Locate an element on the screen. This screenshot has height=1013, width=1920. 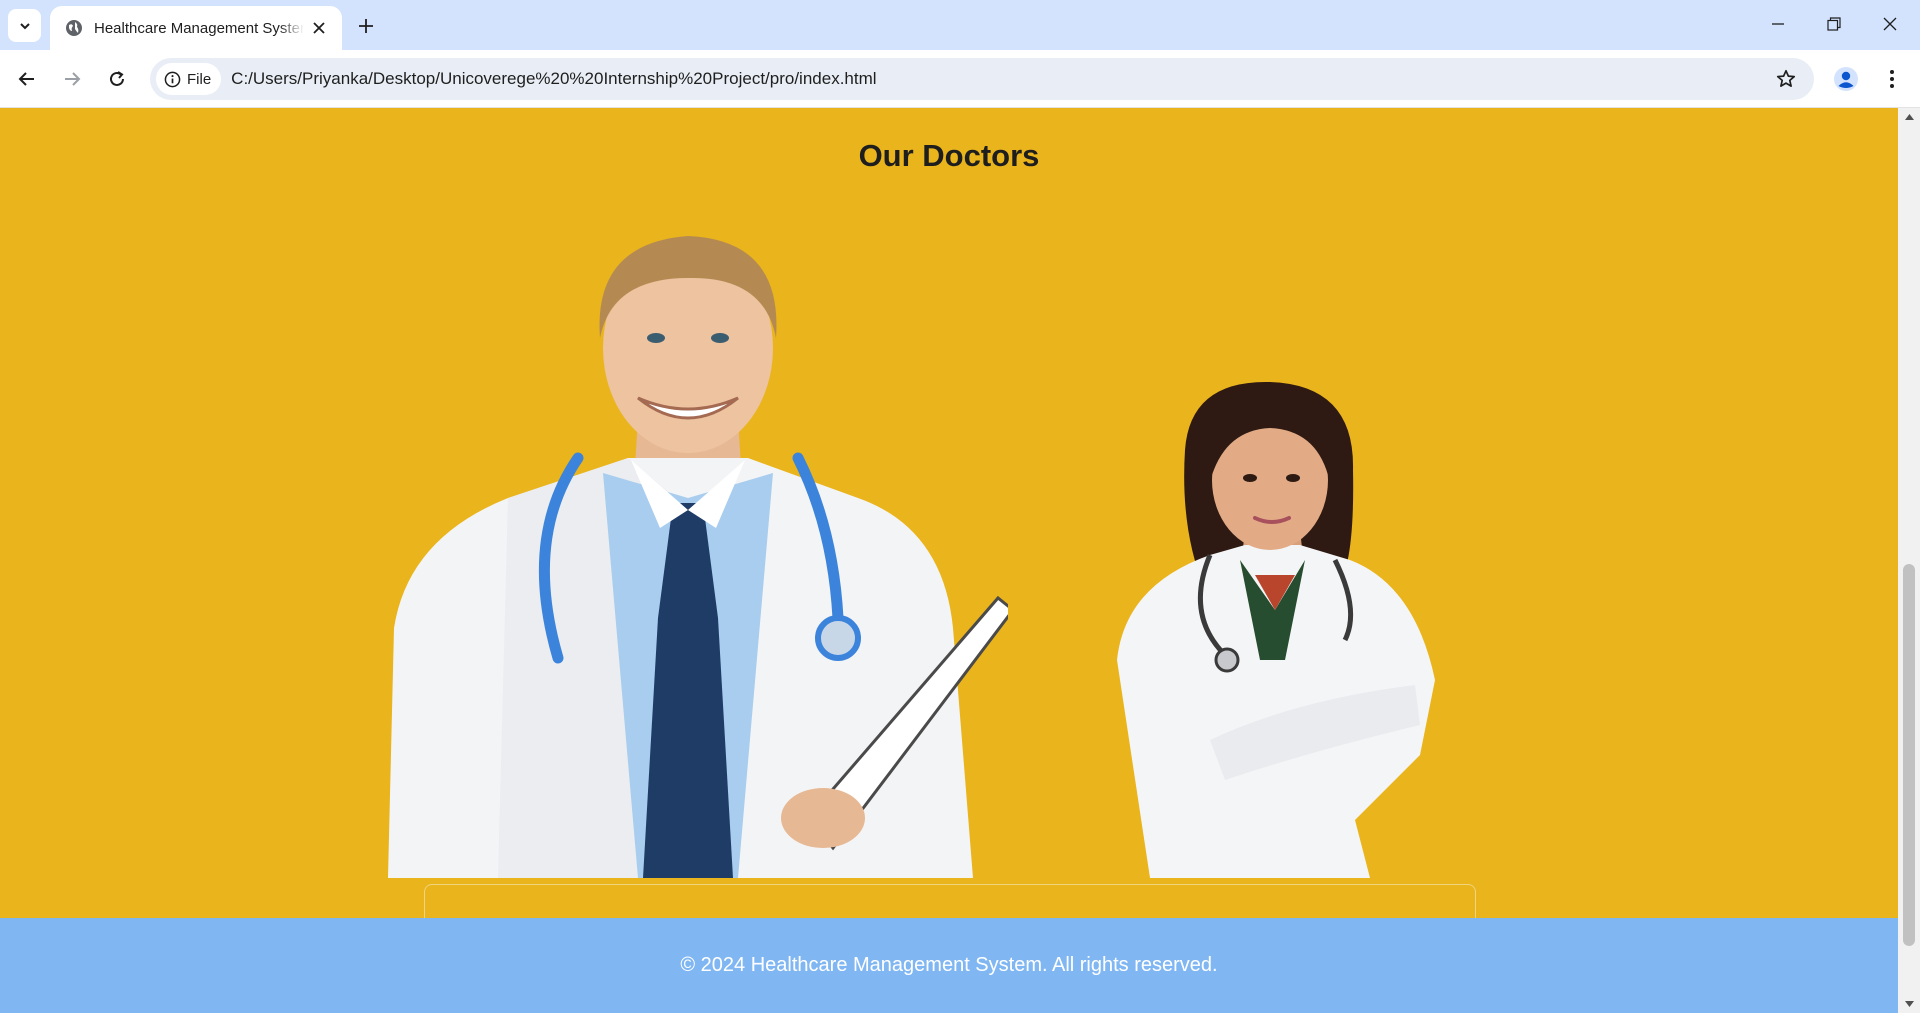
close-icon is located at coordinates (1890, 24).